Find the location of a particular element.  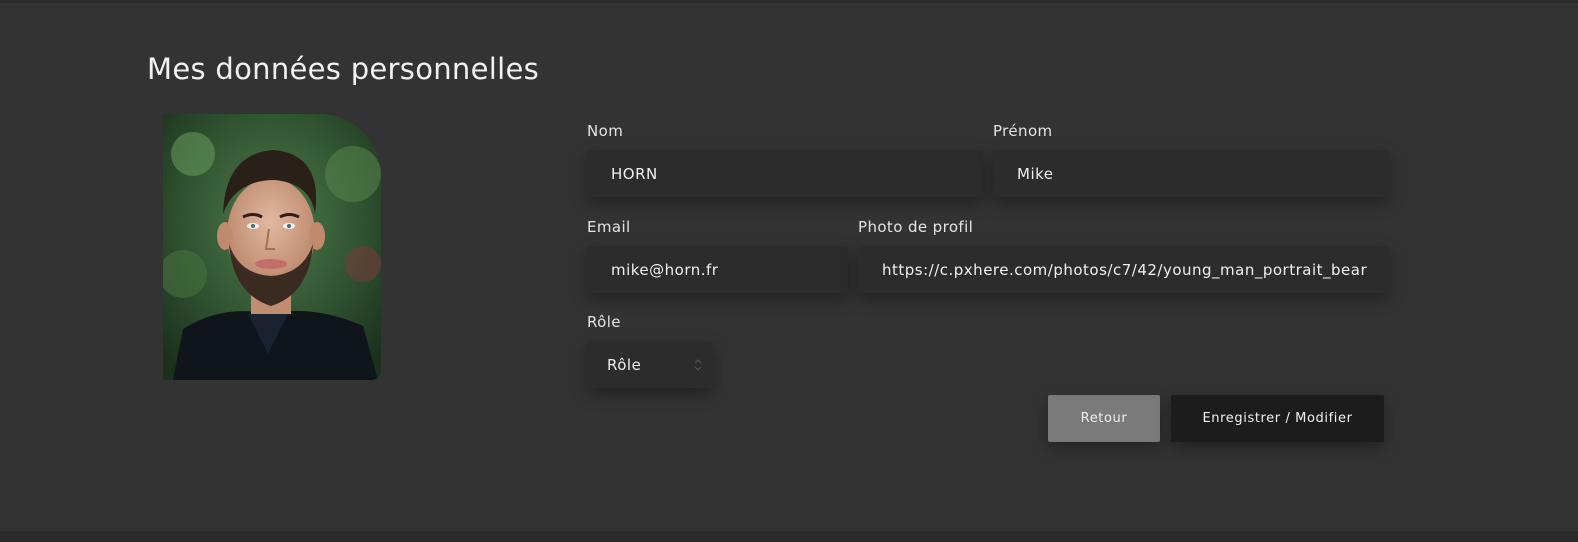

page-title: Mes données personnelles is located at coordinates (343, 69).